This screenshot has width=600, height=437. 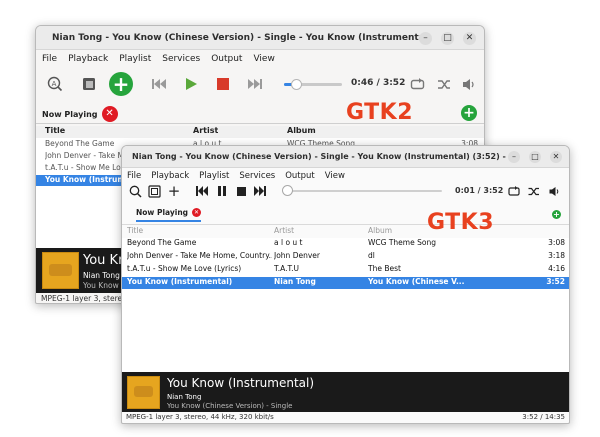 What do you see at coordinates (191, 84) in the screenshot?
I see `play-icon` at bounding box center [191, 84].